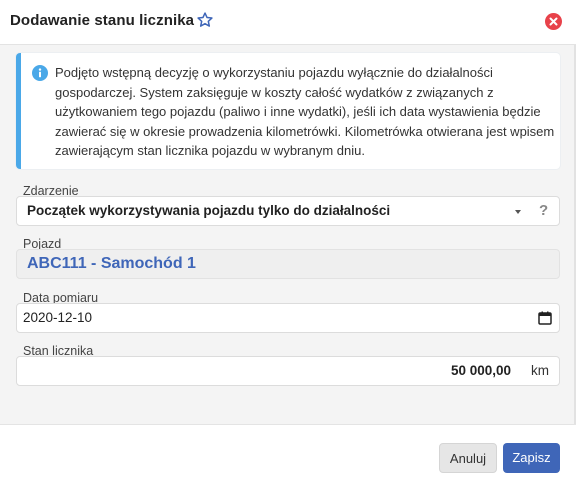 Image resolution: width=578 pixels, height=487 pixels. What do you see at coordinates (288, 318) in the screenshot?
I see `data-pomiaru-input: 2020-12-10` at bounding box center [288, 318].